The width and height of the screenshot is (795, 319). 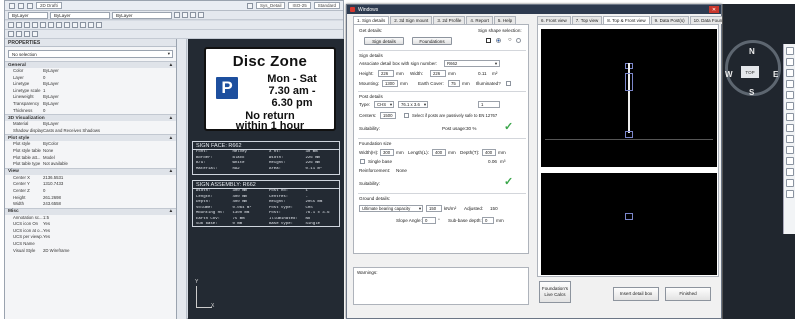 What do you see at coordinates (90, 171) in the screenshot?
I see `property-group-header: View ▴` at bounding box center [90, 171].